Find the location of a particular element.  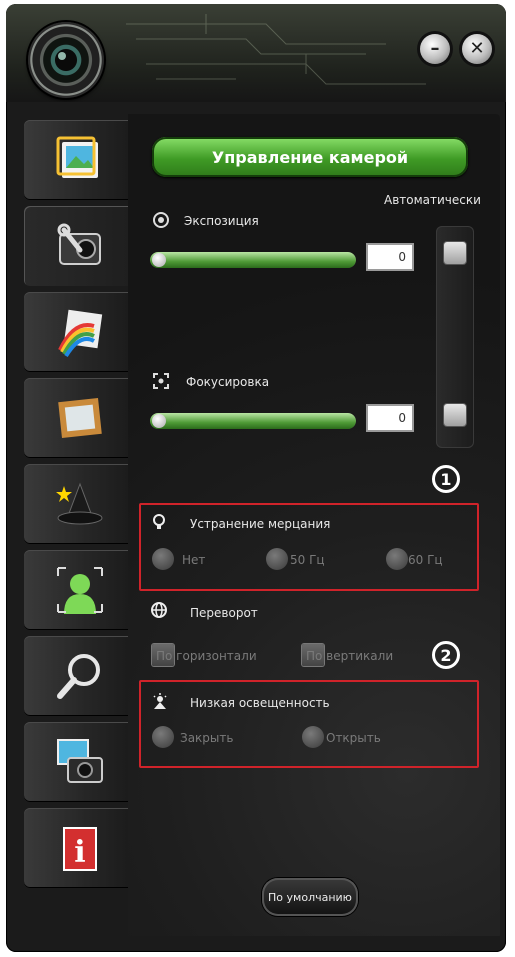

lowlight-open-label: Открыть is located at coordinates (353, 738).